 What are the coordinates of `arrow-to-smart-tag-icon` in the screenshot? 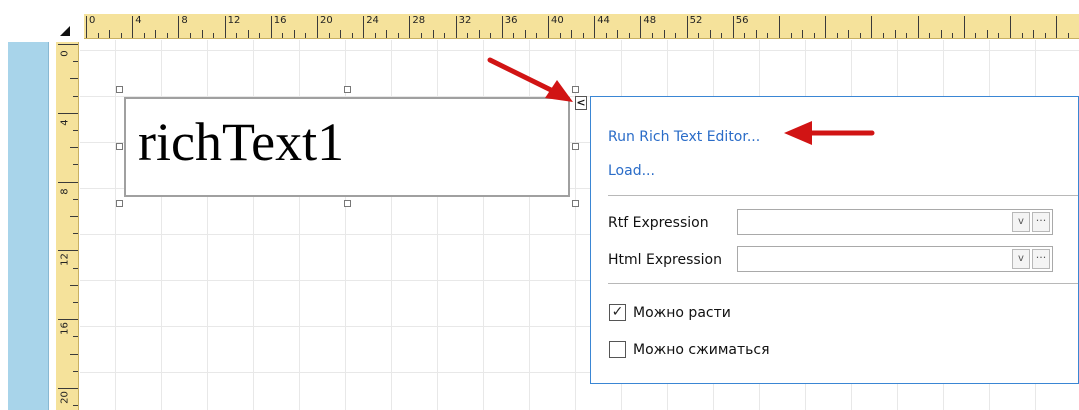 It's located at (530, 79).